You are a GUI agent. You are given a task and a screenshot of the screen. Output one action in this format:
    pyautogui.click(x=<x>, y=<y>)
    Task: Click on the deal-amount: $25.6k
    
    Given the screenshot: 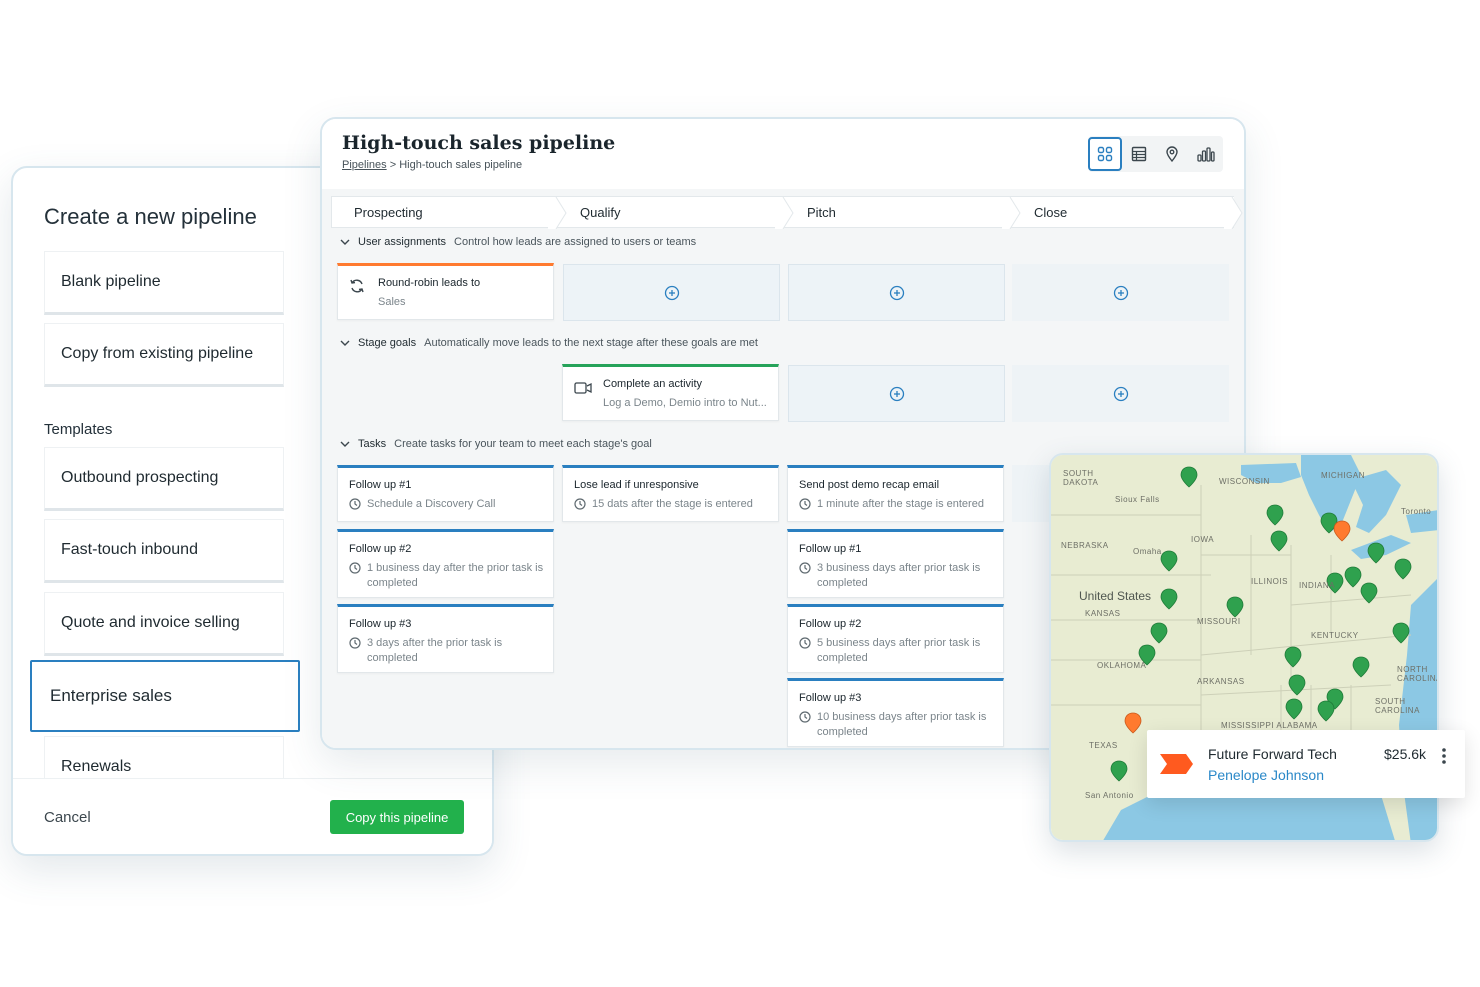 What is the action you would take?
    pyautogui.click(x=1405, y=754)
    